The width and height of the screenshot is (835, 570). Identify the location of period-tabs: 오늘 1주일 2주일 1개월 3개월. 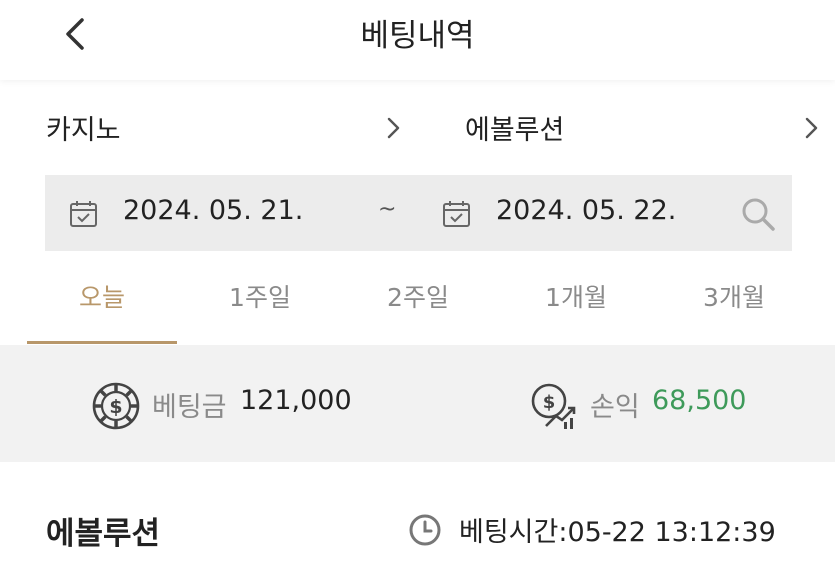
(422, 303).